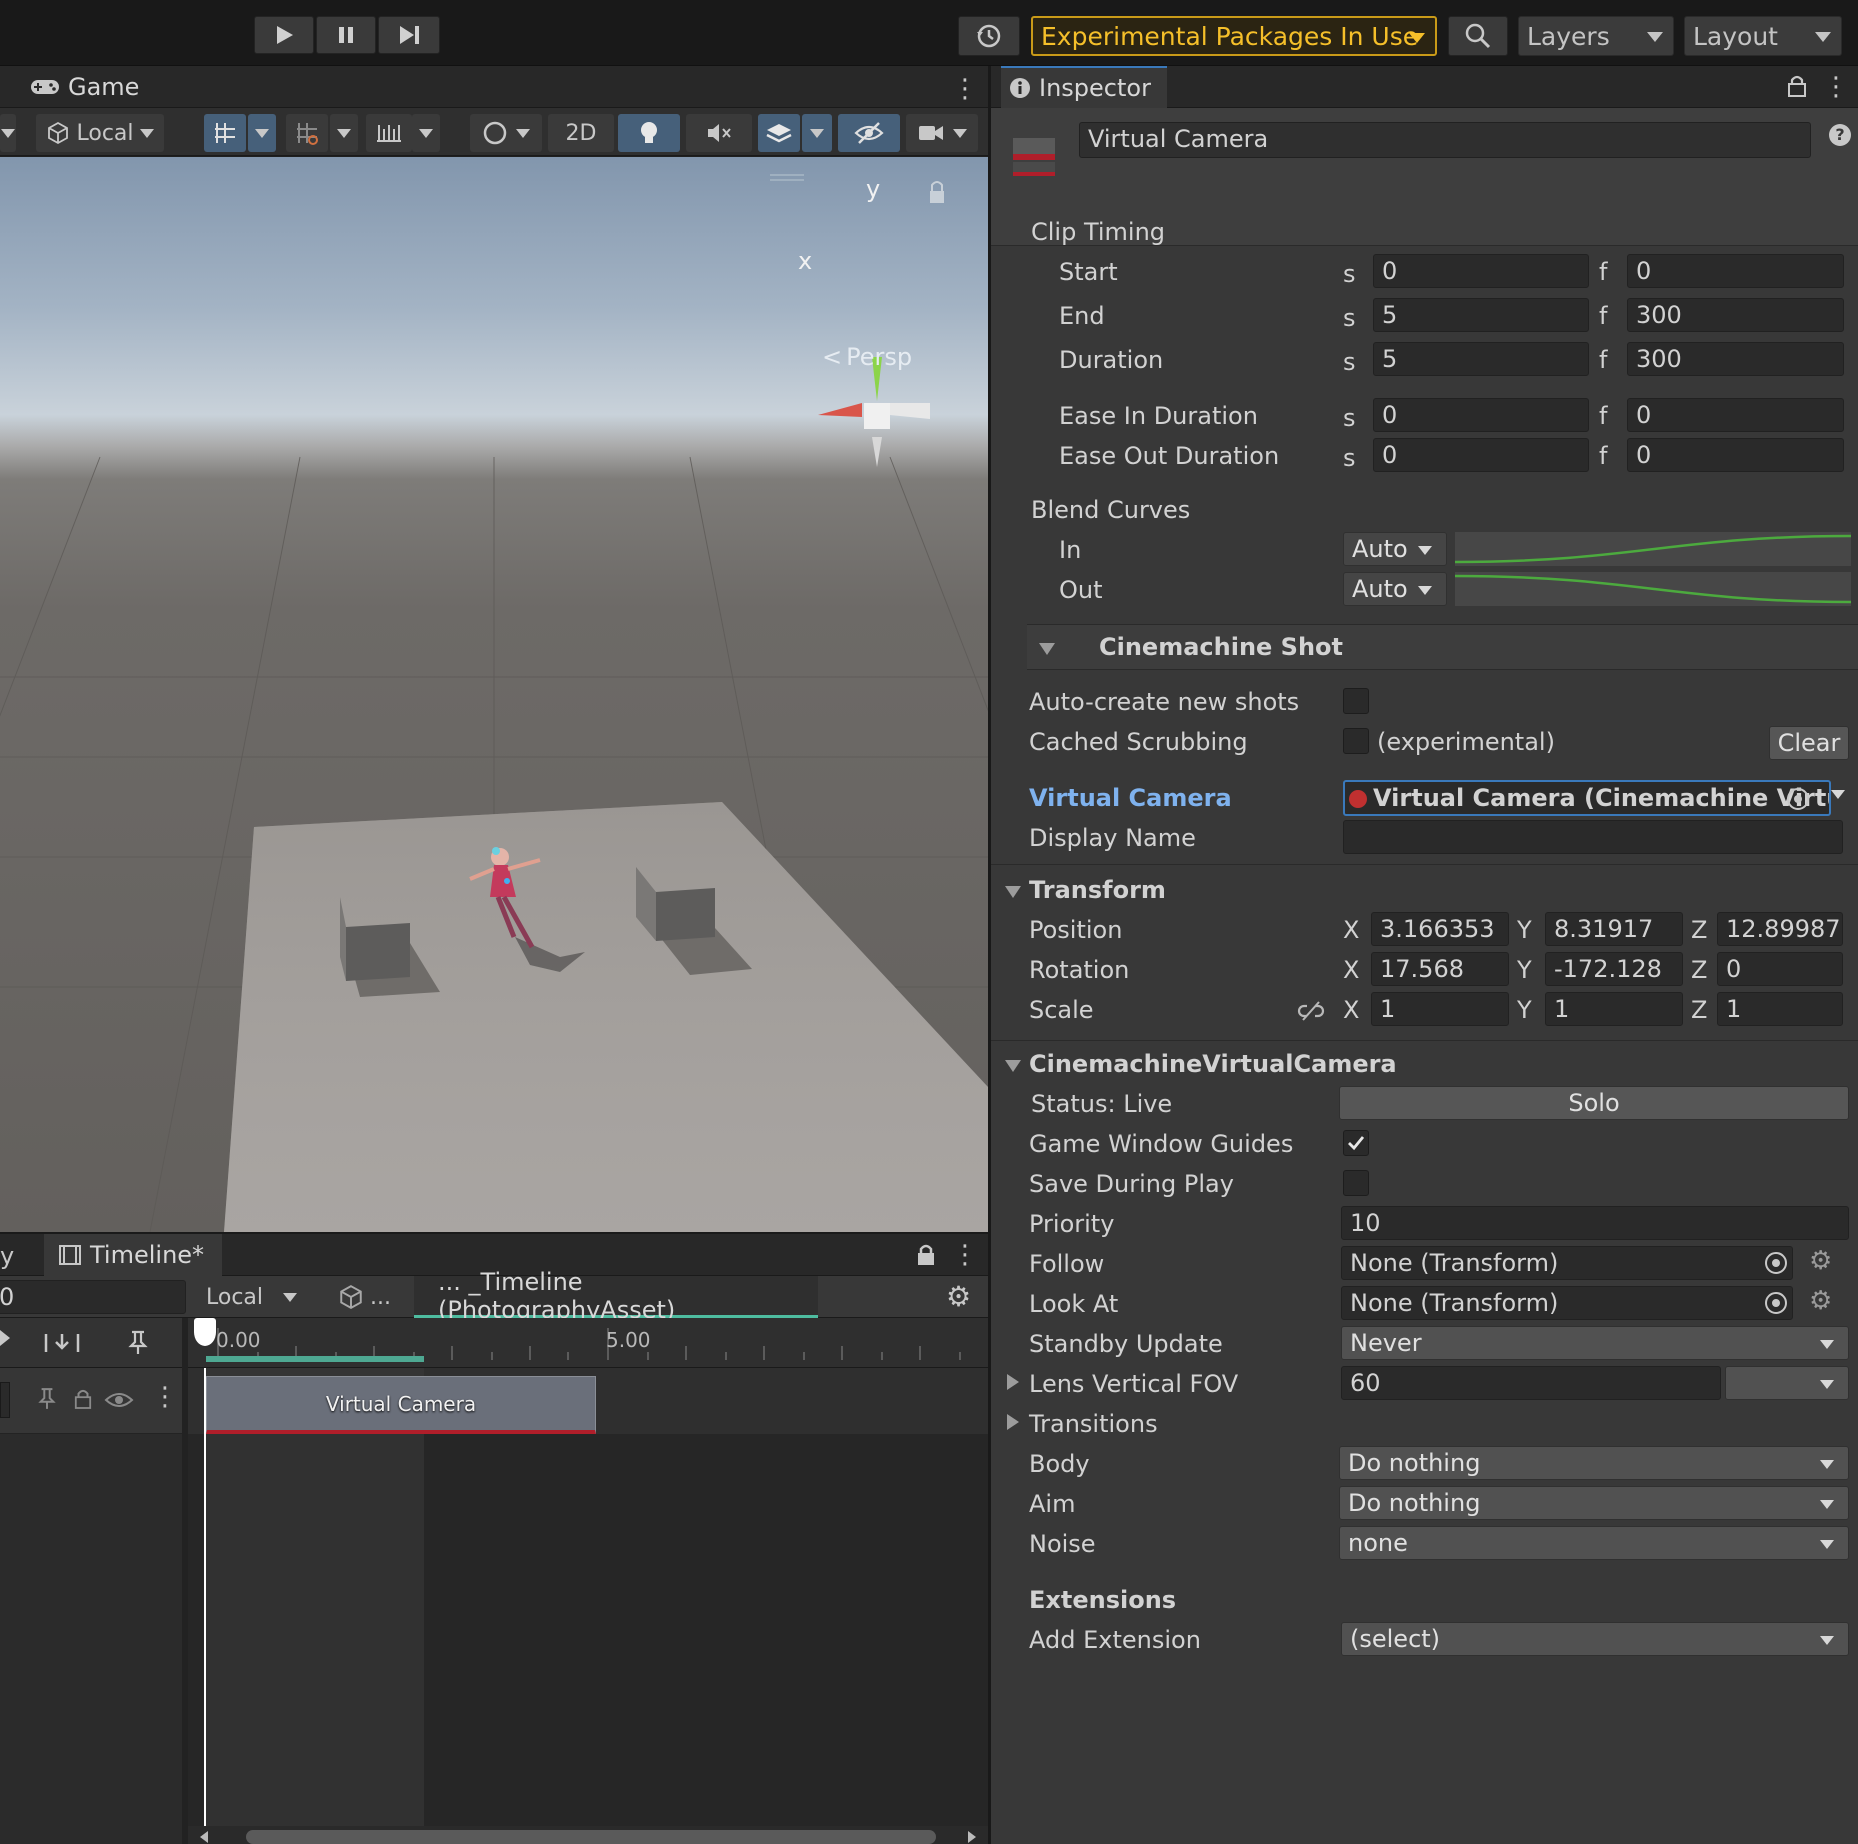  I want to click on scale-z-field: 1, so click(1780, 1009).